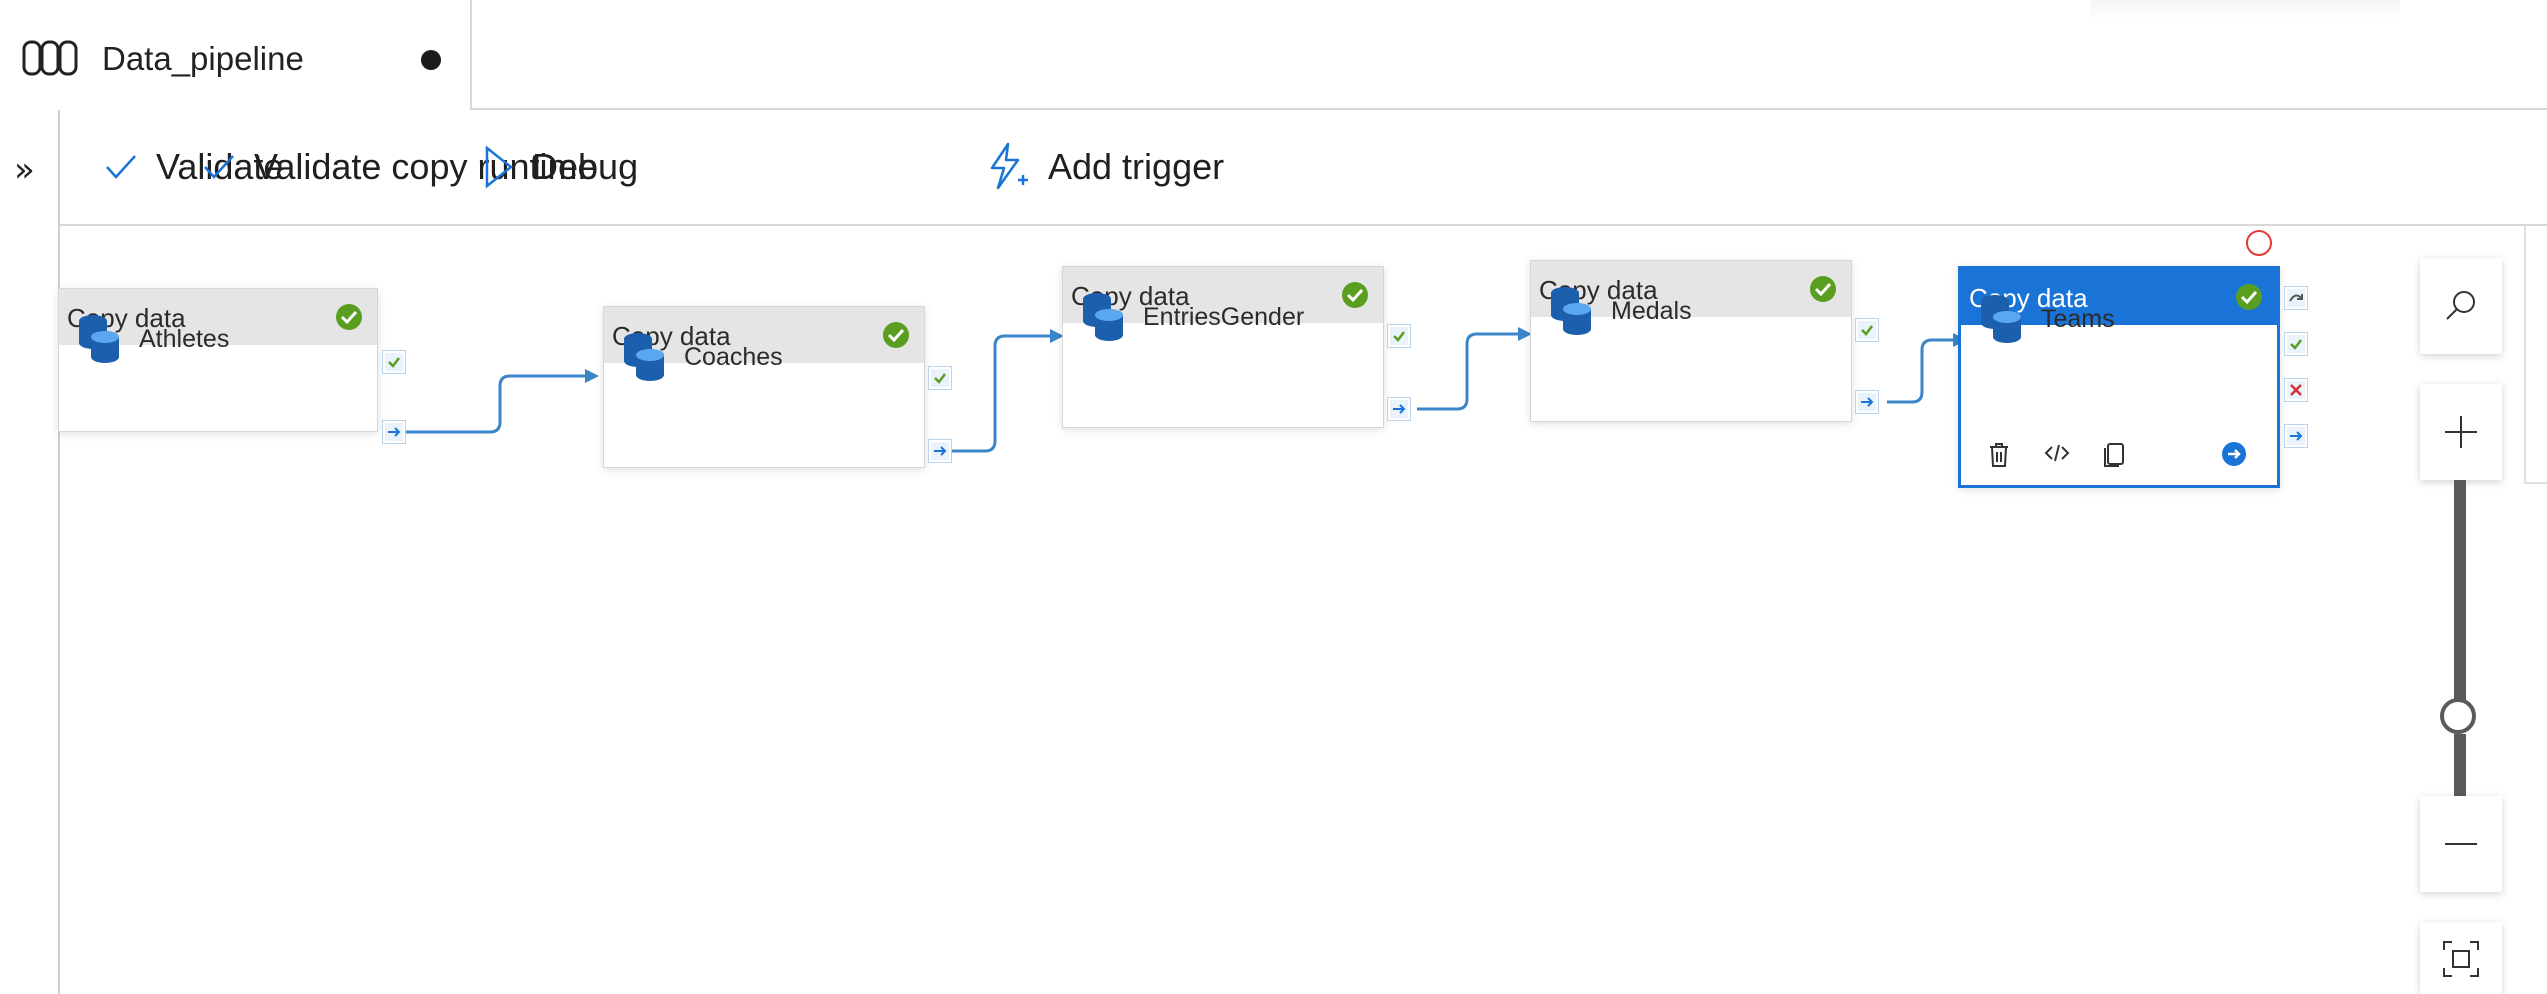  I want to click on pipeline-icon, so click(50, 59).